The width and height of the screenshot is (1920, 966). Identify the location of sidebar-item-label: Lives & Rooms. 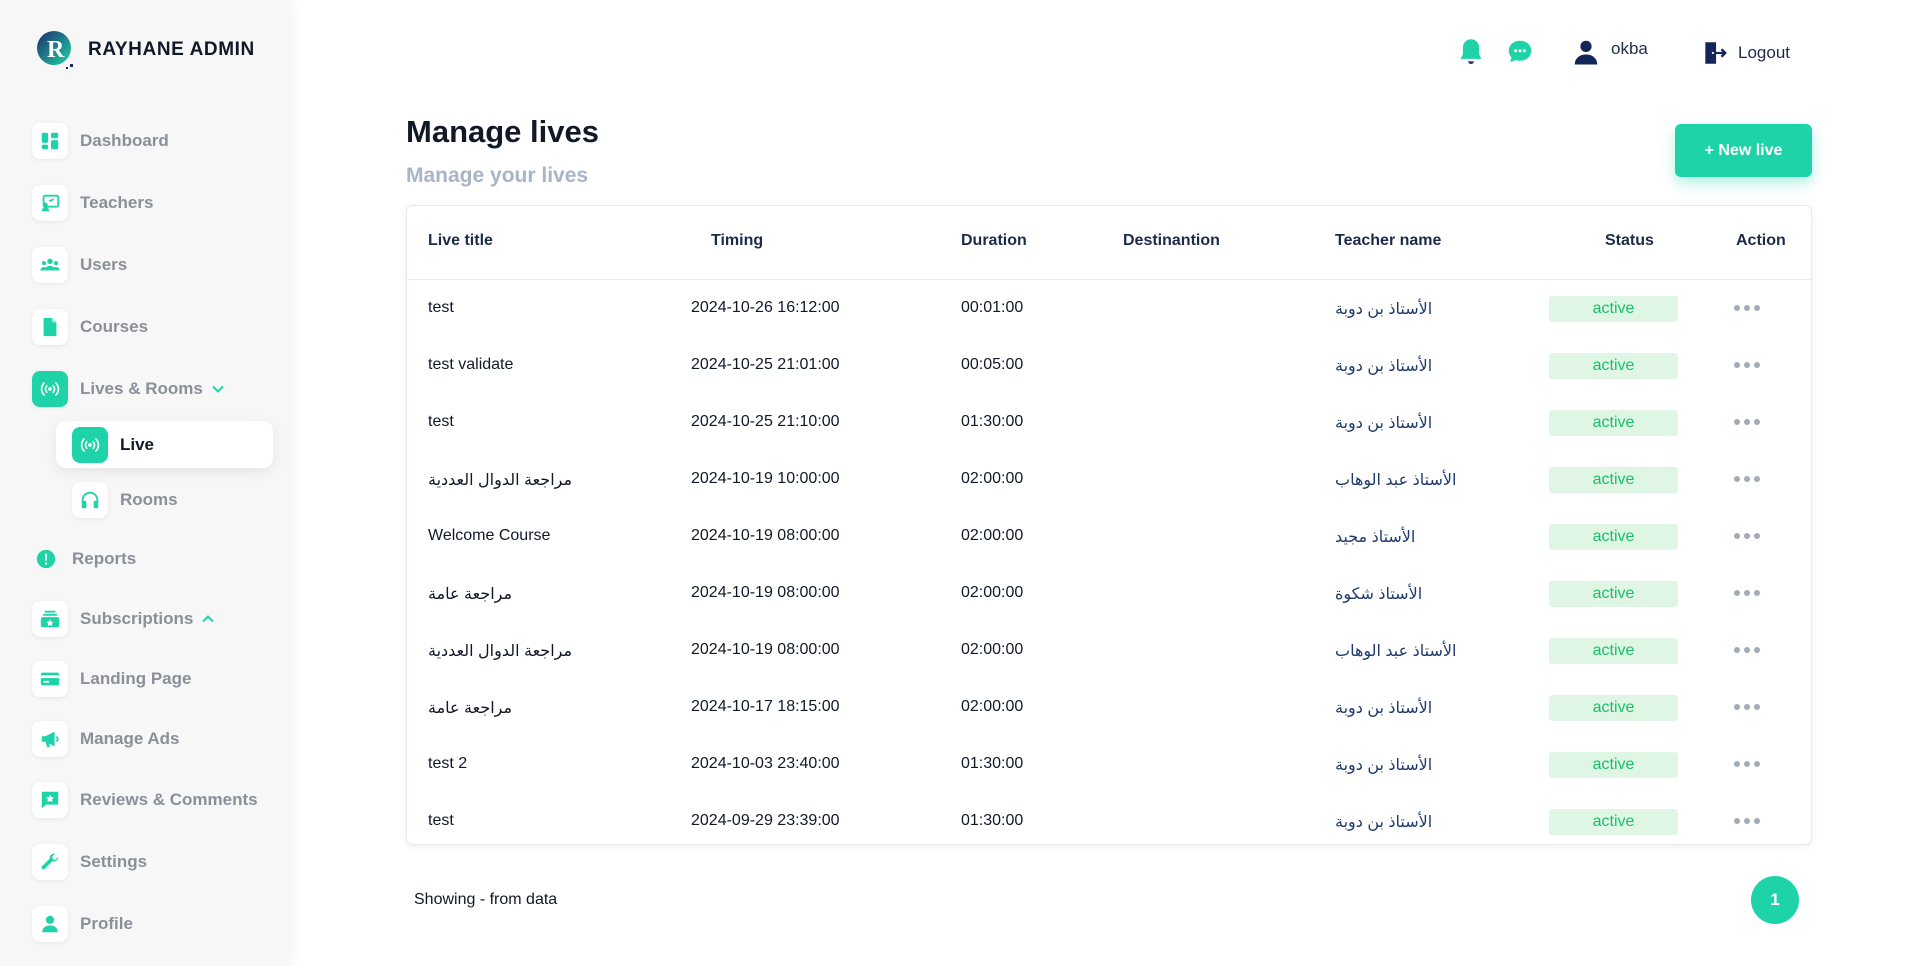
(141, 388).